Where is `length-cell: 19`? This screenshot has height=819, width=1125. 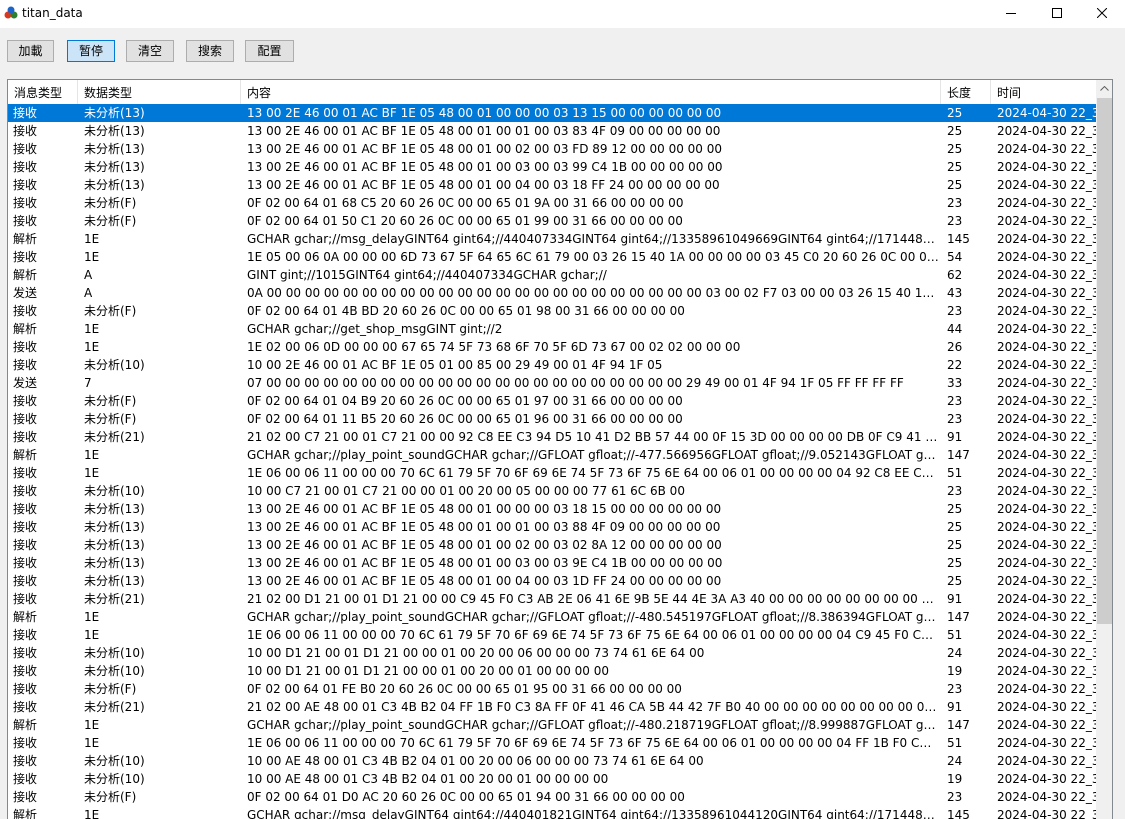 length-cell: 19 is located at coordinates (955, 671).